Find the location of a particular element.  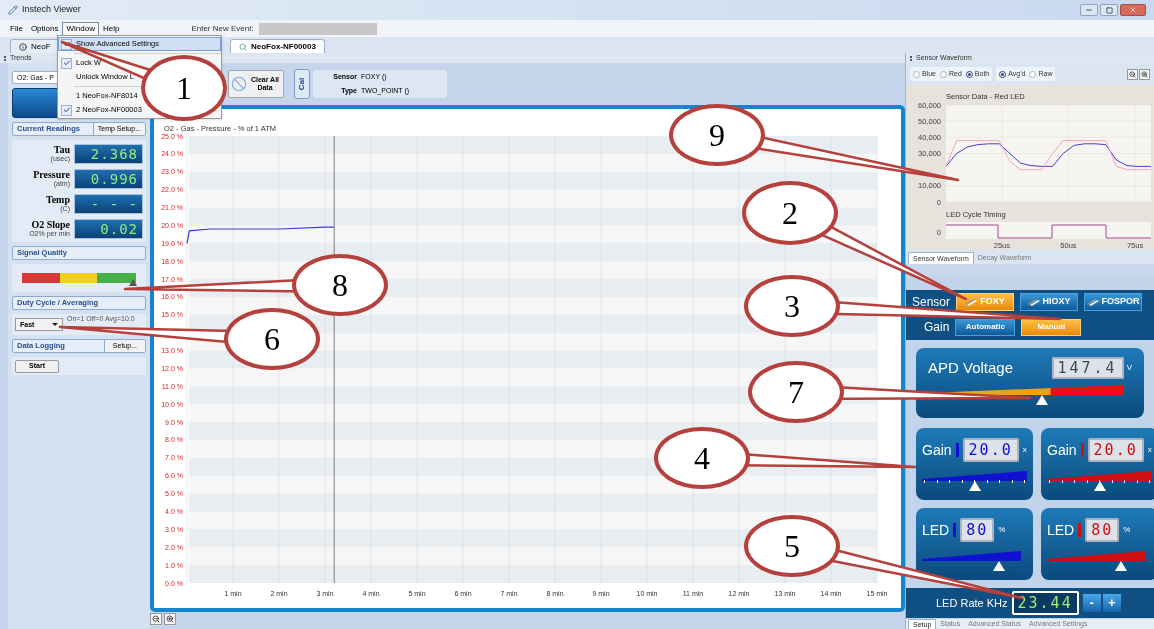

reading-display: 2.368 is located at coordinates (108, 153).